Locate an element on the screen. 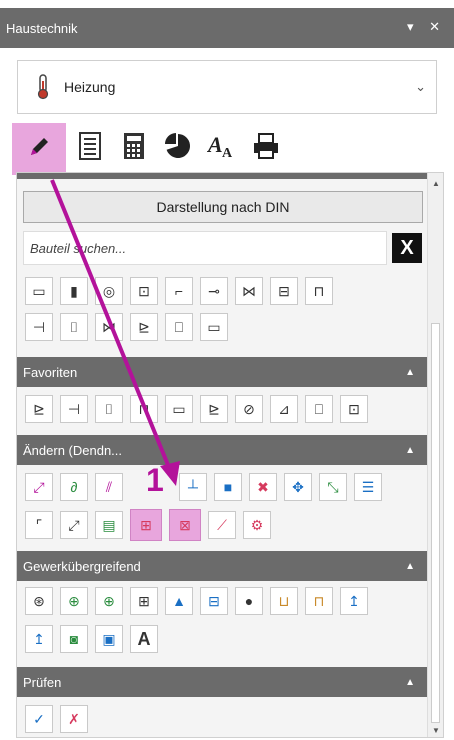 Image resolution: width=454 pixels, height=740 pixels. tab-calculator is located at coordinates (134, 148).